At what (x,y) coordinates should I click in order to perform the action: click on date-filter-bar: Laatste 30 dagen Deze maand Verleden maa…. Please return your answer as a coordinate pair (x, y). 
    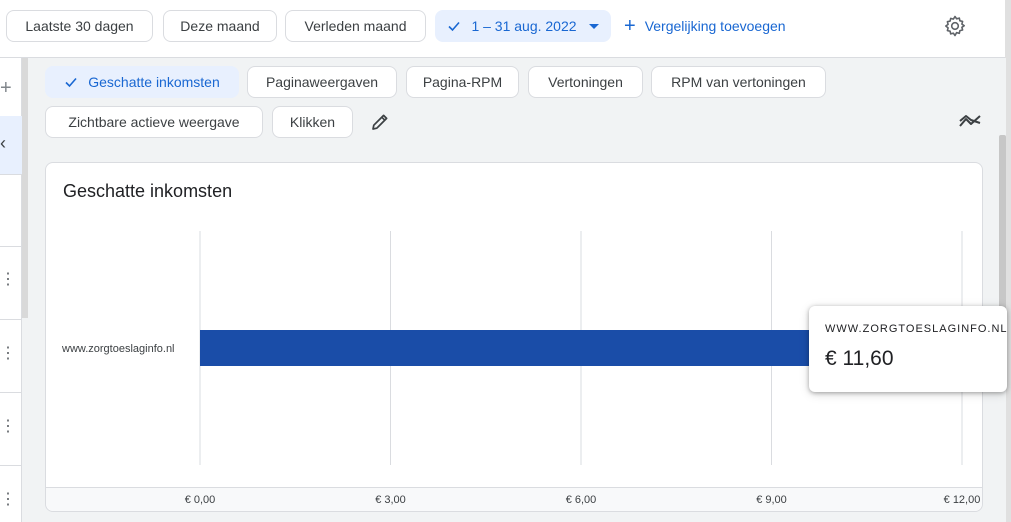
    Looking at the image, I should click on (502, 29).